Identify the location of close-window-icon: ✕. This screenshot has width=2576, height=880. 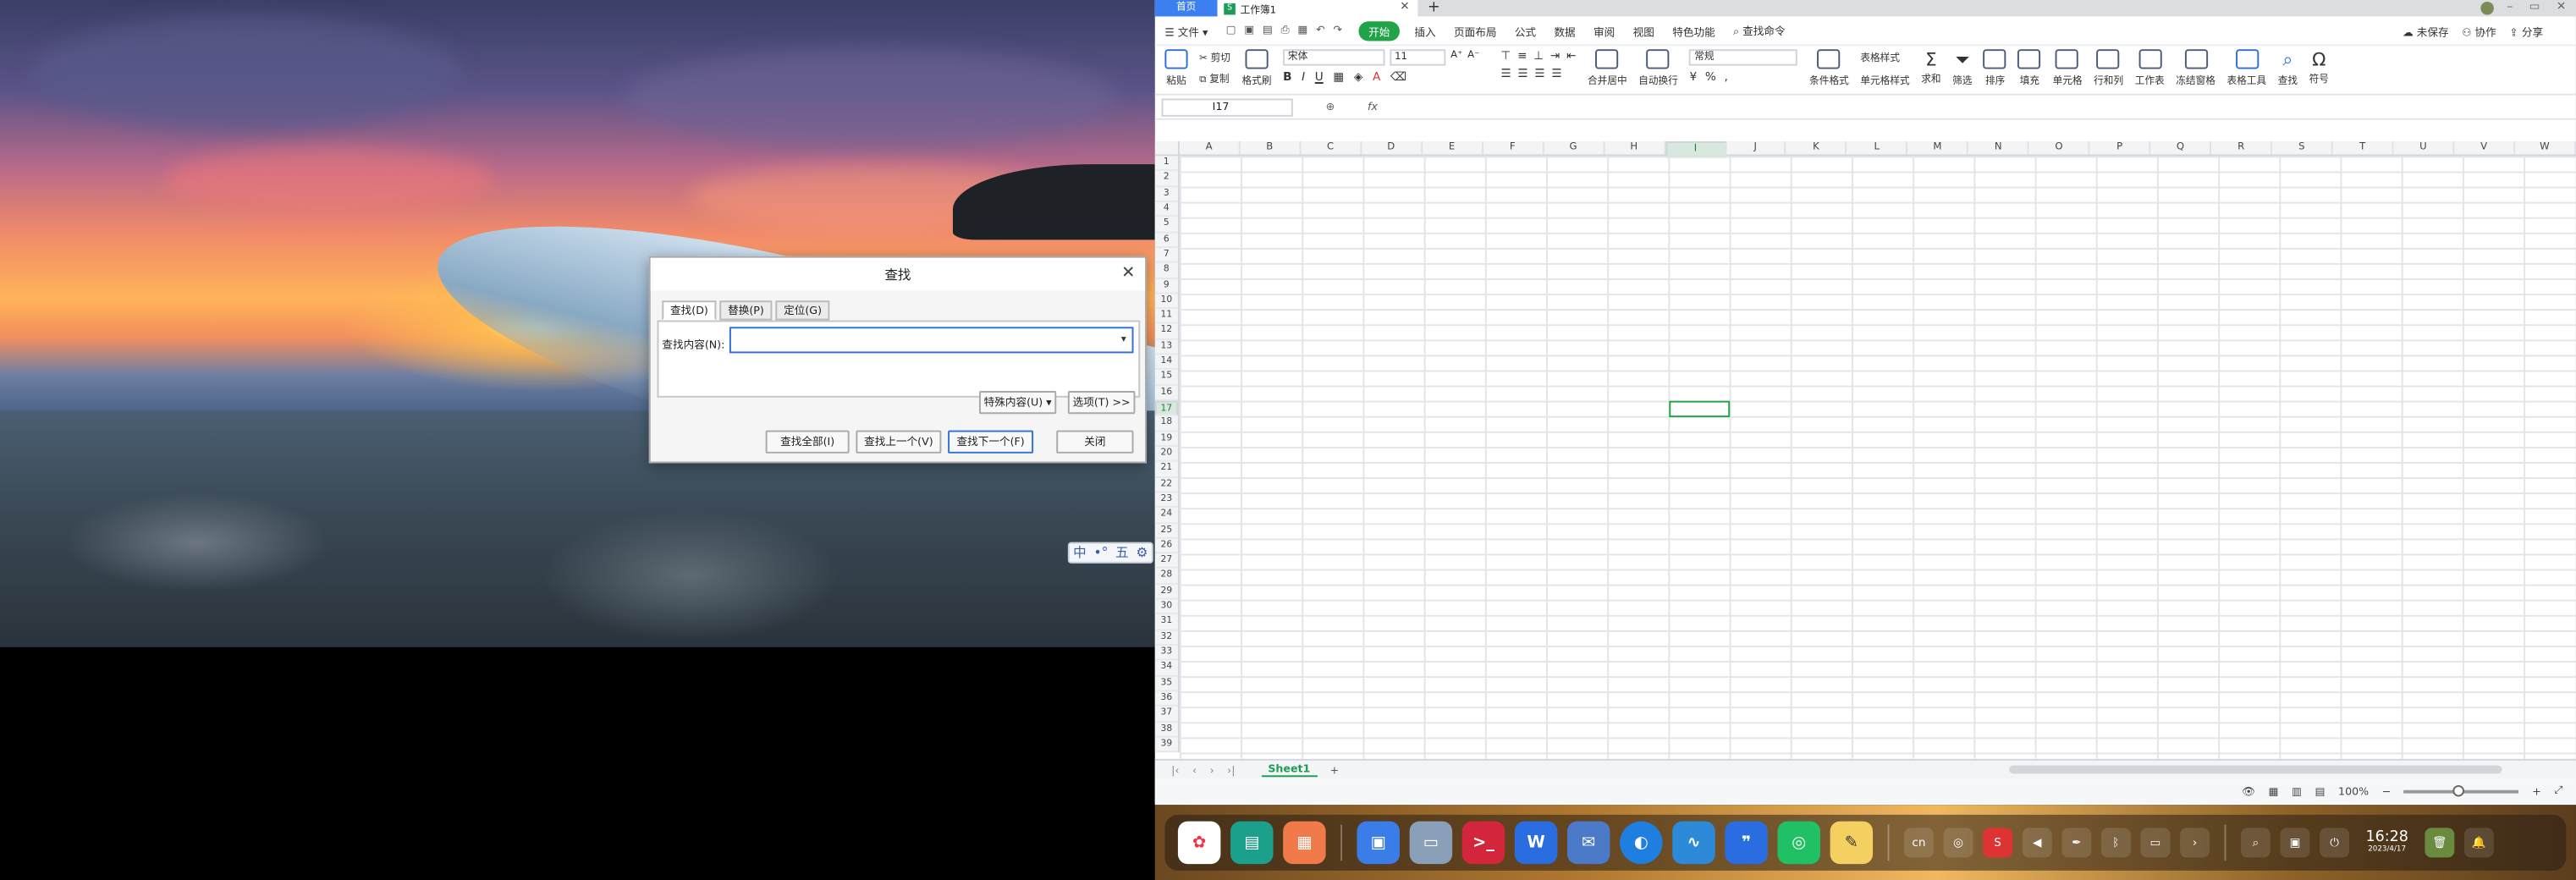
(2561, 7).